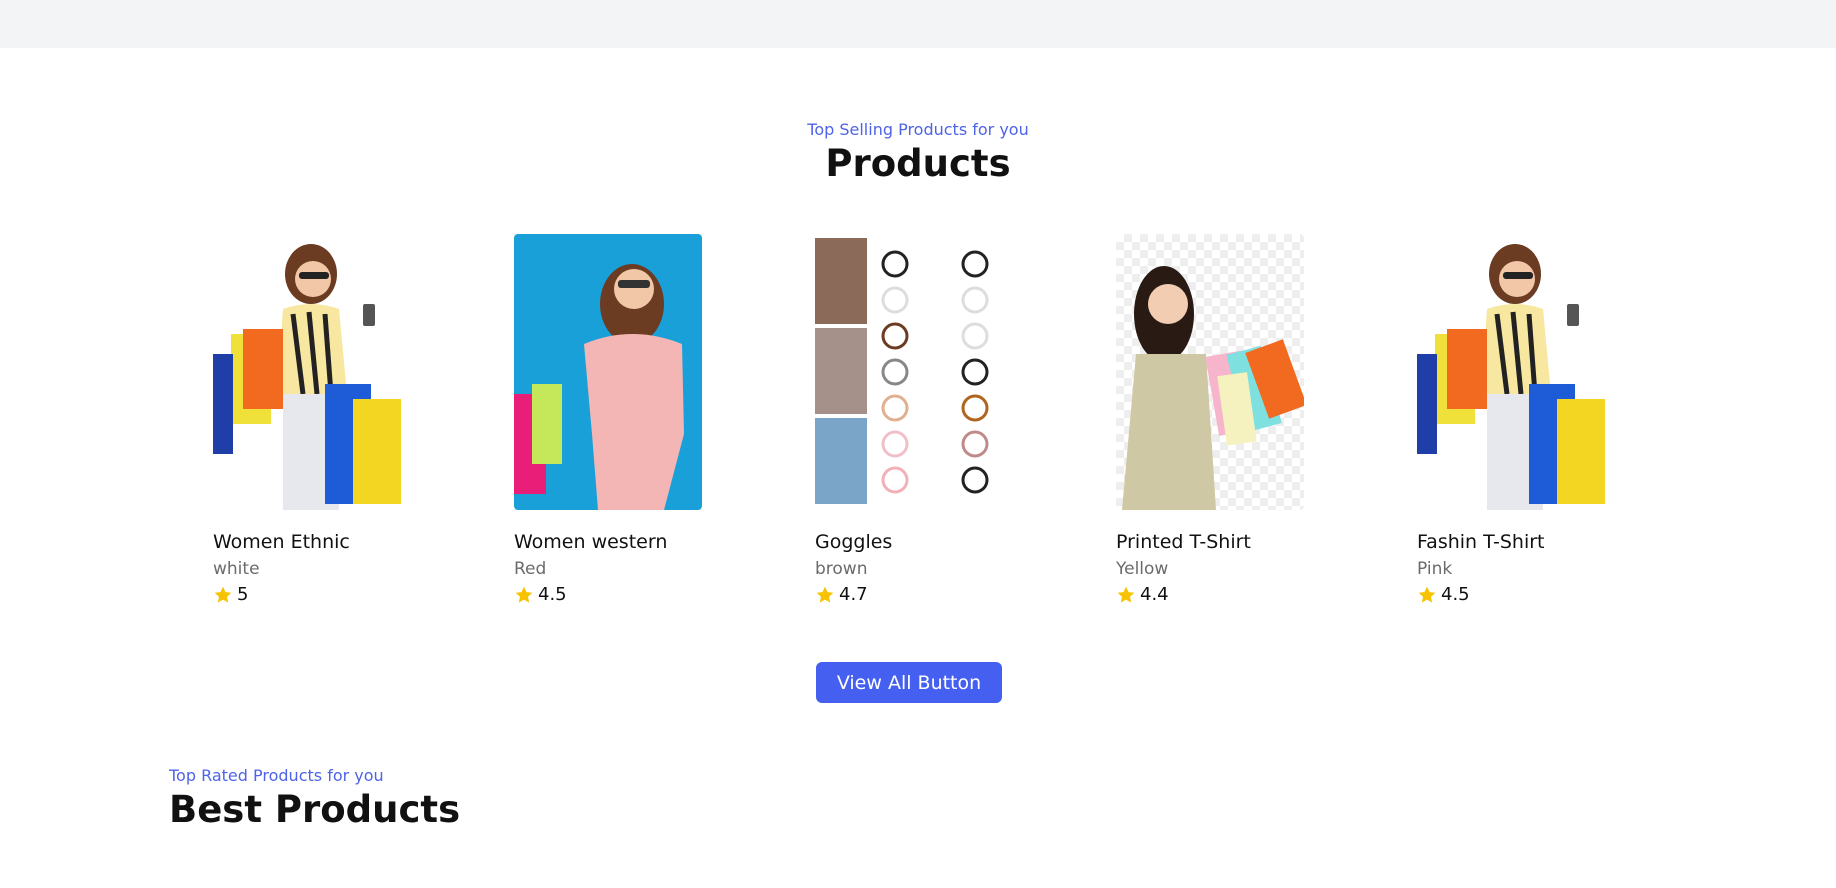  What do you see at coordinates (276, 775) in the screenshot?
I see `best-products-eyebrow: Top Rated Products for you` at bounding box center [276, 775].